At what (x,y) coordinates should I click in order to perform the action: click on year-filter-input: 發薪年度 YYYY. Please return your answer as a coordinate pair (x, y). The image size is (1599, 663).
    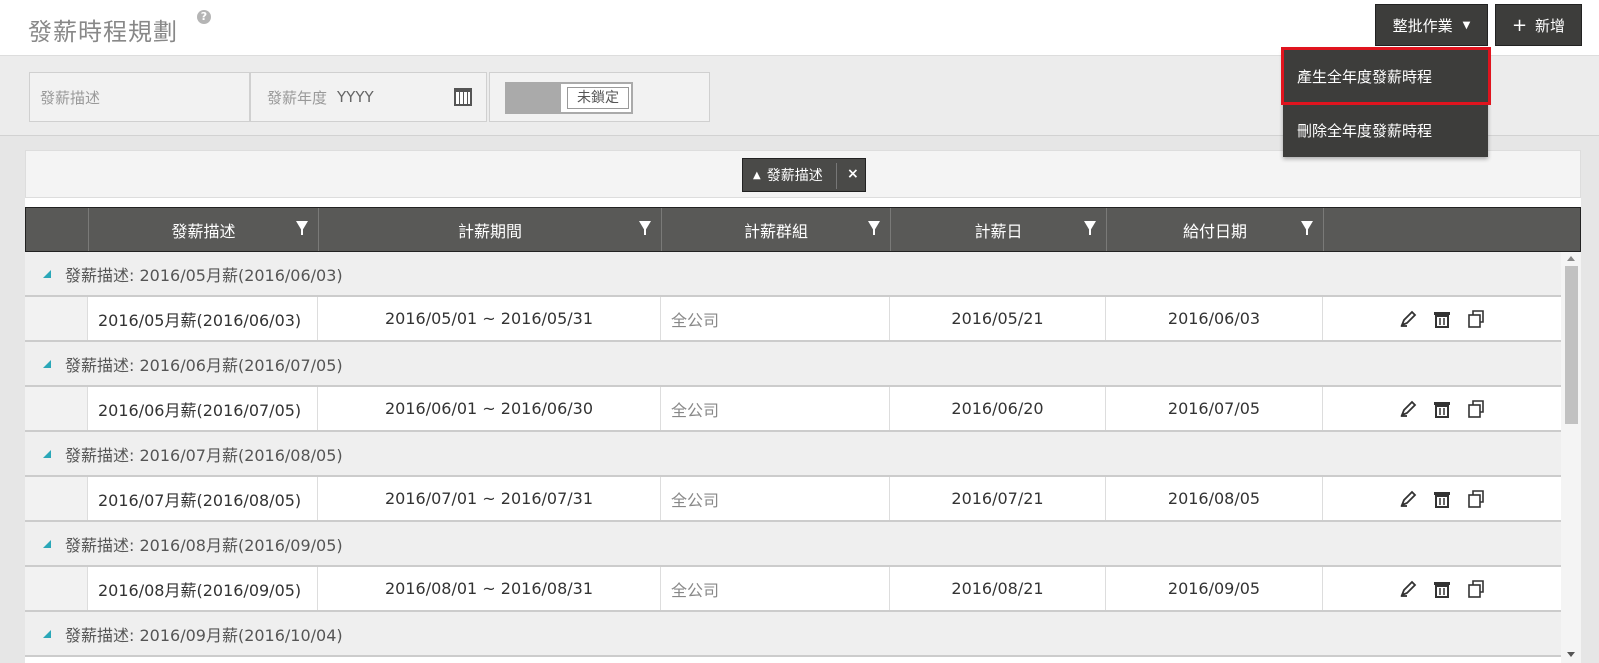
    Looking at the image, I should click on (368, 97).